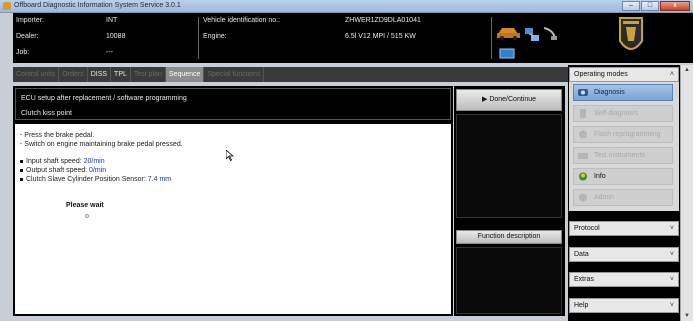 The height and width of the screenshot is (321, 693). What do you see at coordinates (583, 197) in the screenshot?
I see `admin-icon` at bounding box center [583, 197].